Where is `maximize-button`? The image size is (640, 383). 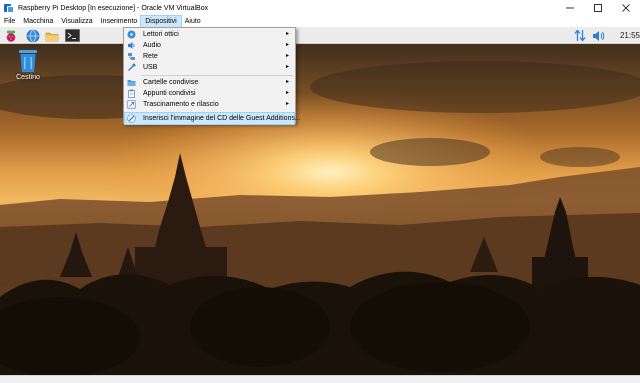
maximize-button is located at coordinates (598, 8).